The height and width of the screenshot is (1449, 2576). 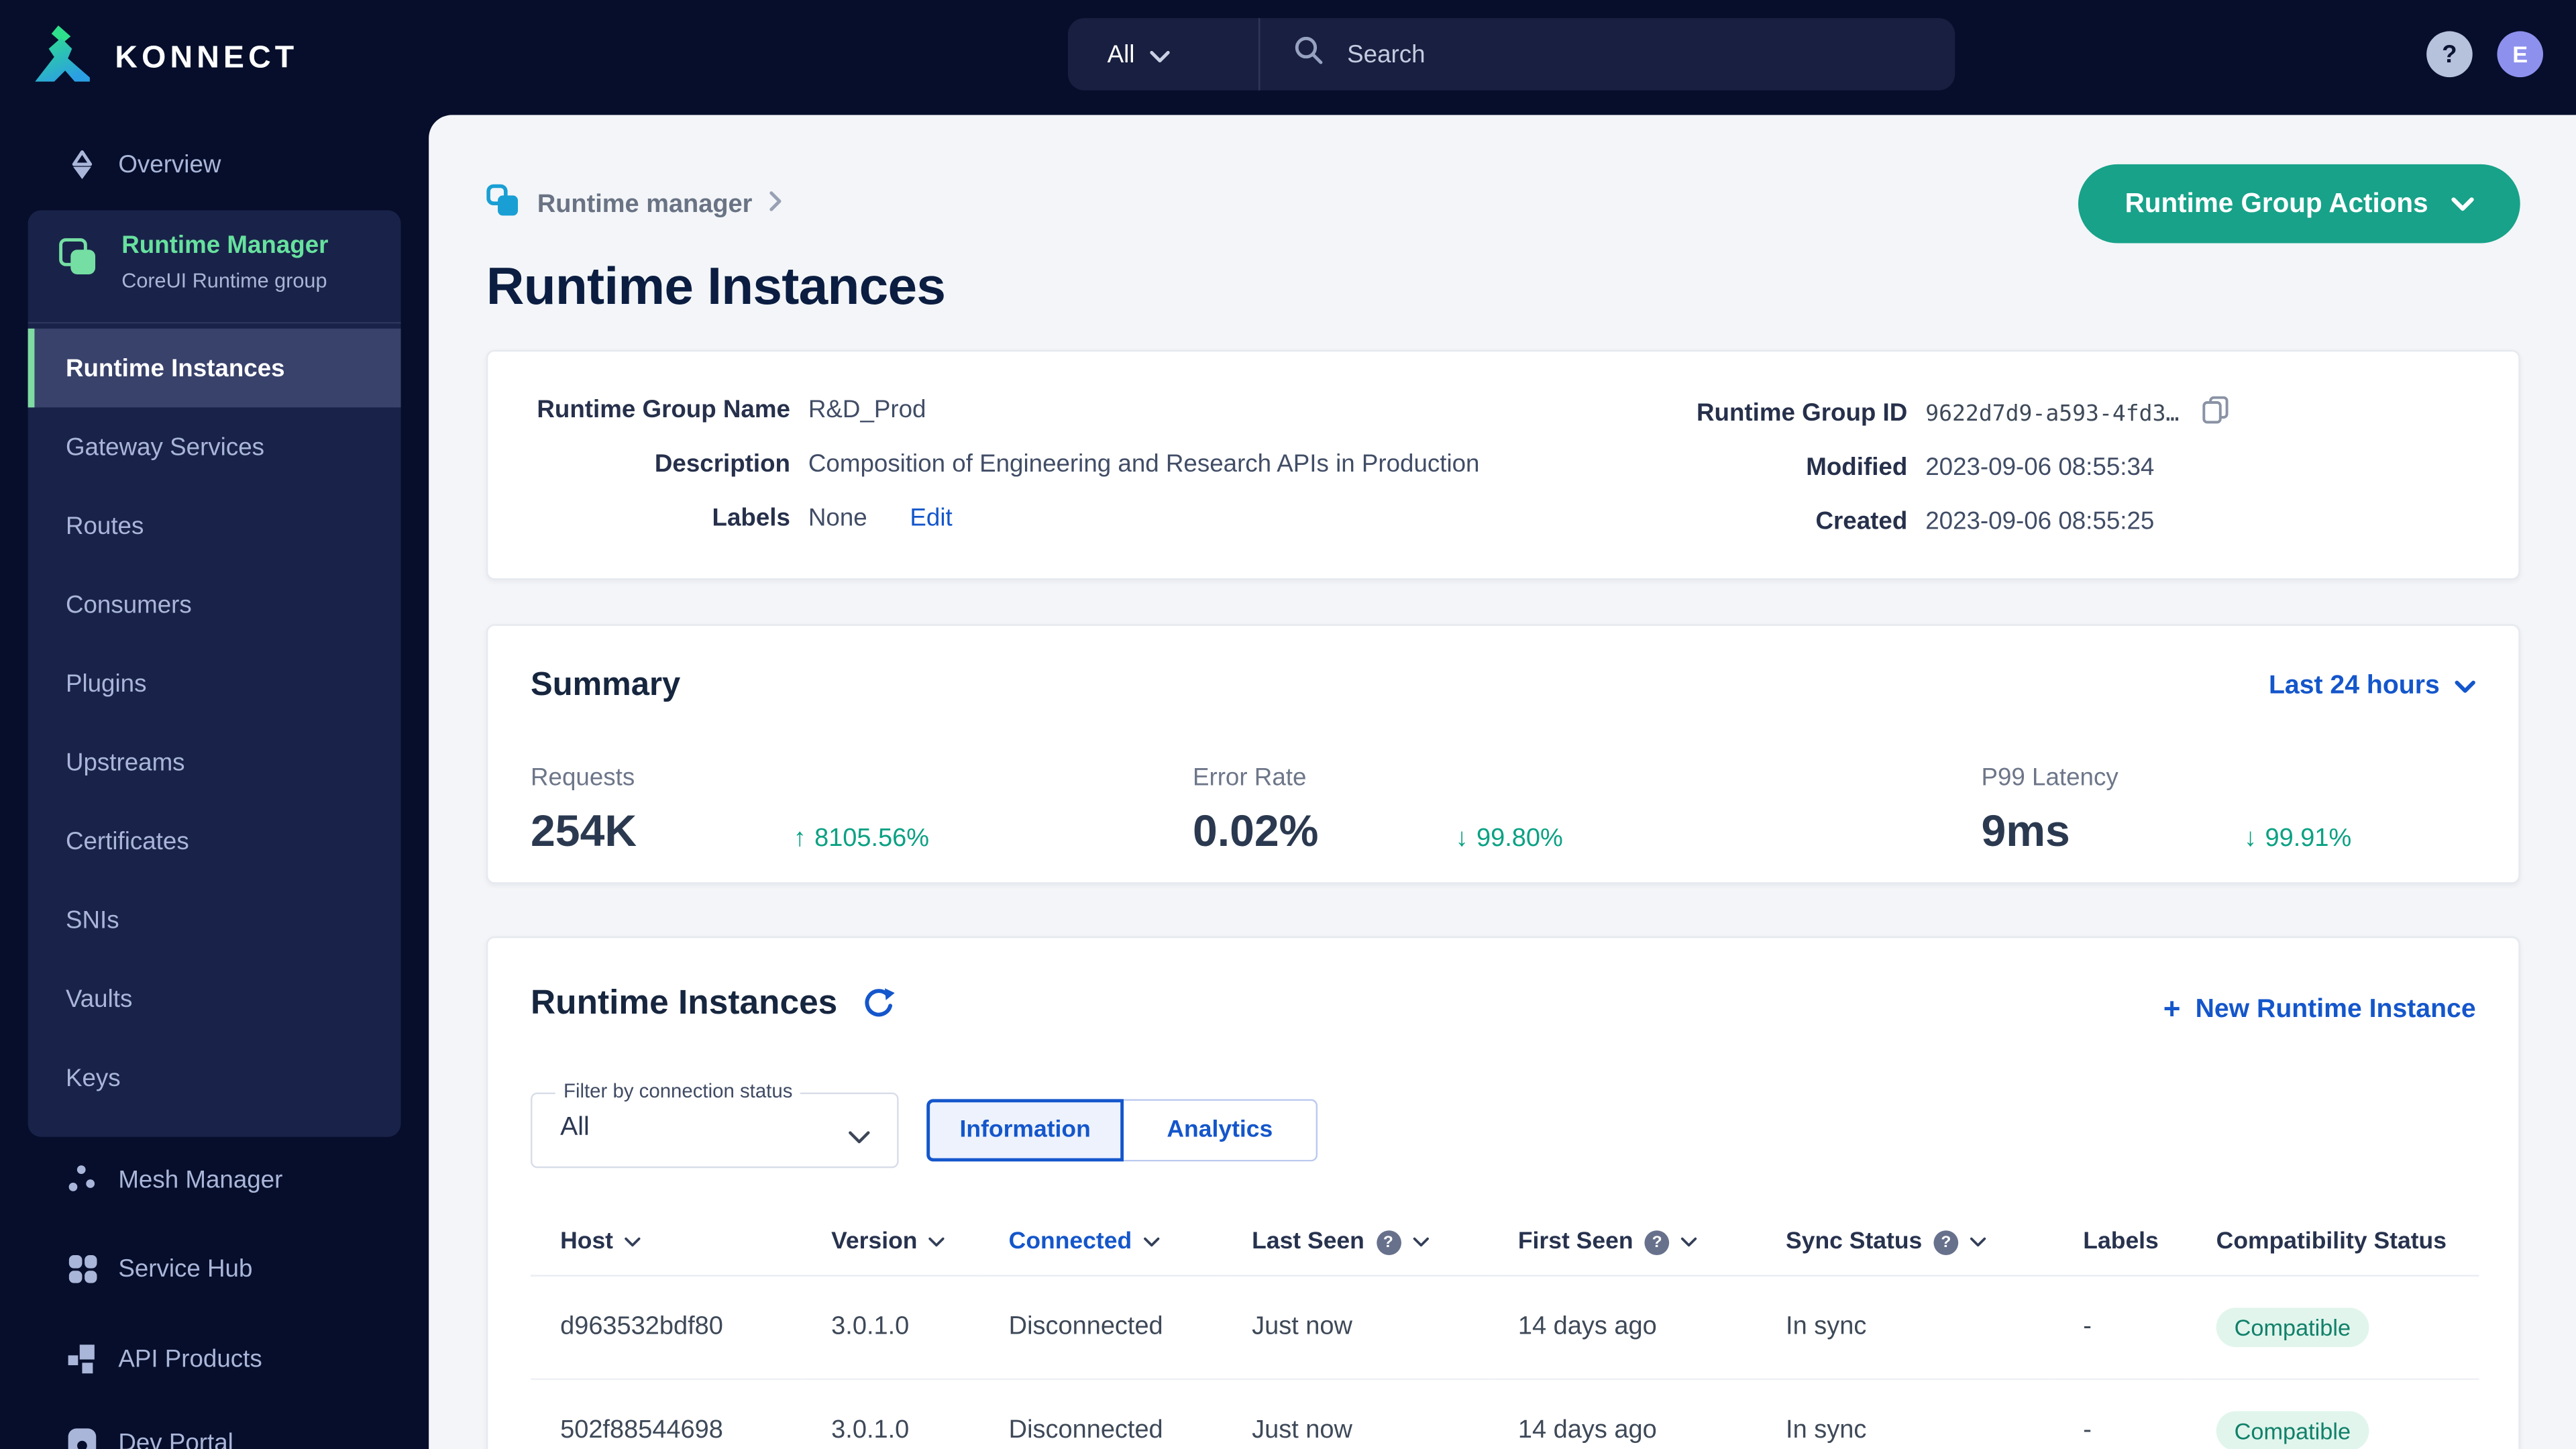 I want to click on new-runtime-instance-button: + New Runtime Instance, so click(x=2319, y=1009).